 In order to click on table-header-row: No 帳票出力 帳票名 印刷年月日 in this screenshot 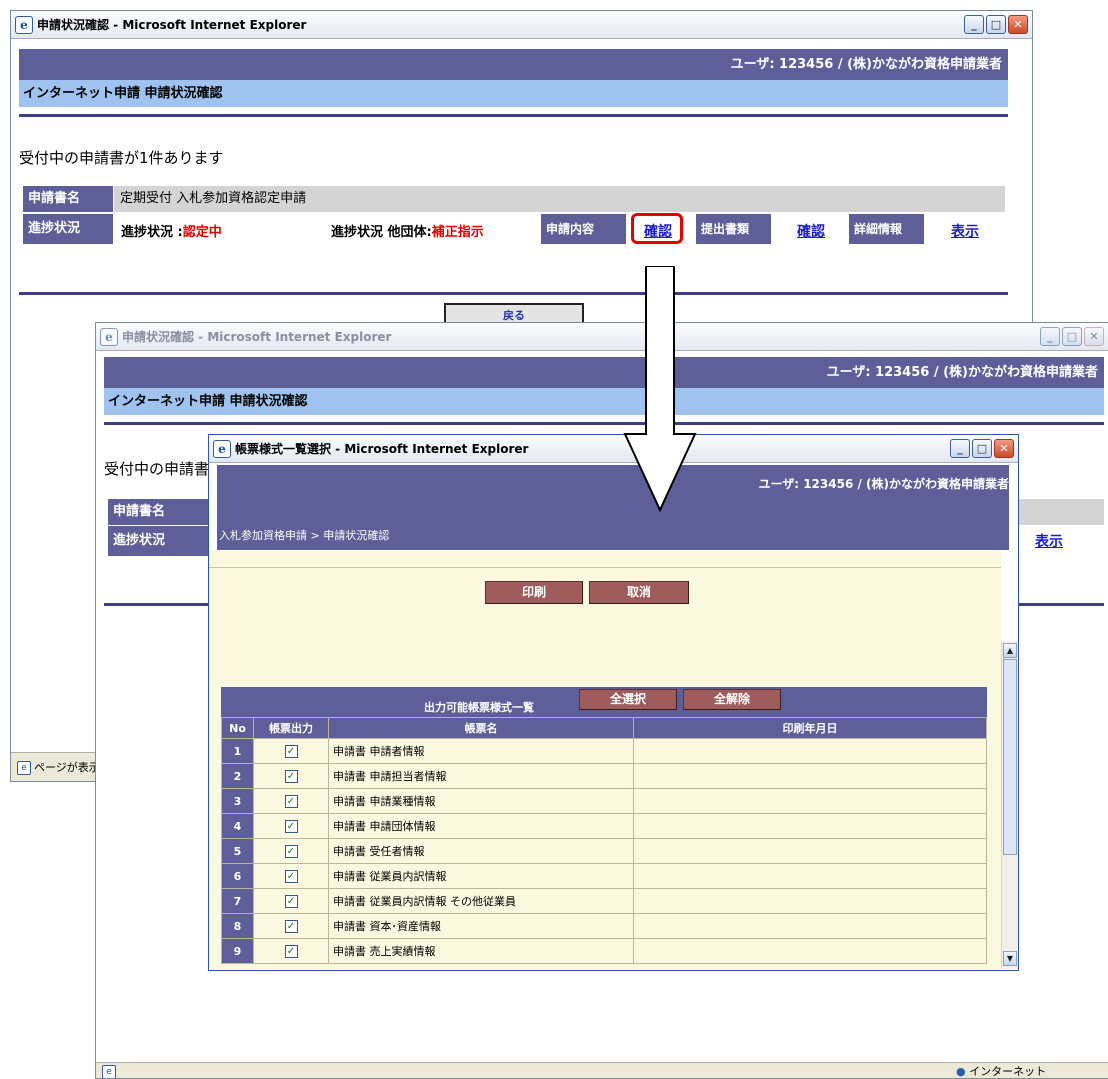, I will do `click(604, 728)`.